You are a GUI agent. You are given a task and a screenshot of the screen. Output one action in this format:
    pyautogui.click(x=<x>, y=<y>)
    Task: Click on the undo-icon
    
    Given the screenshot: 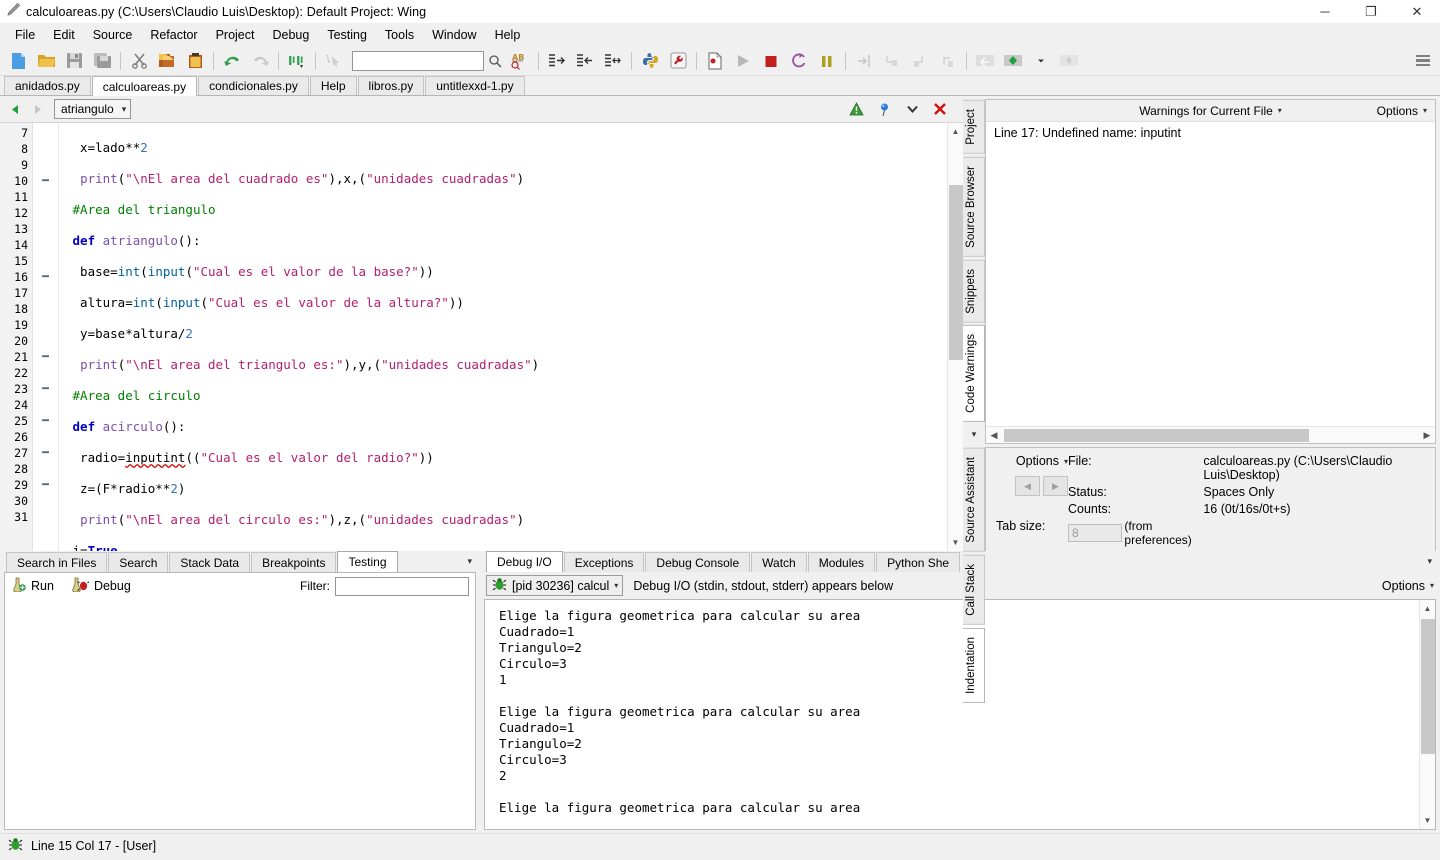 What is the action you would take?
    pyautogui.click(x=232, y=61)
    